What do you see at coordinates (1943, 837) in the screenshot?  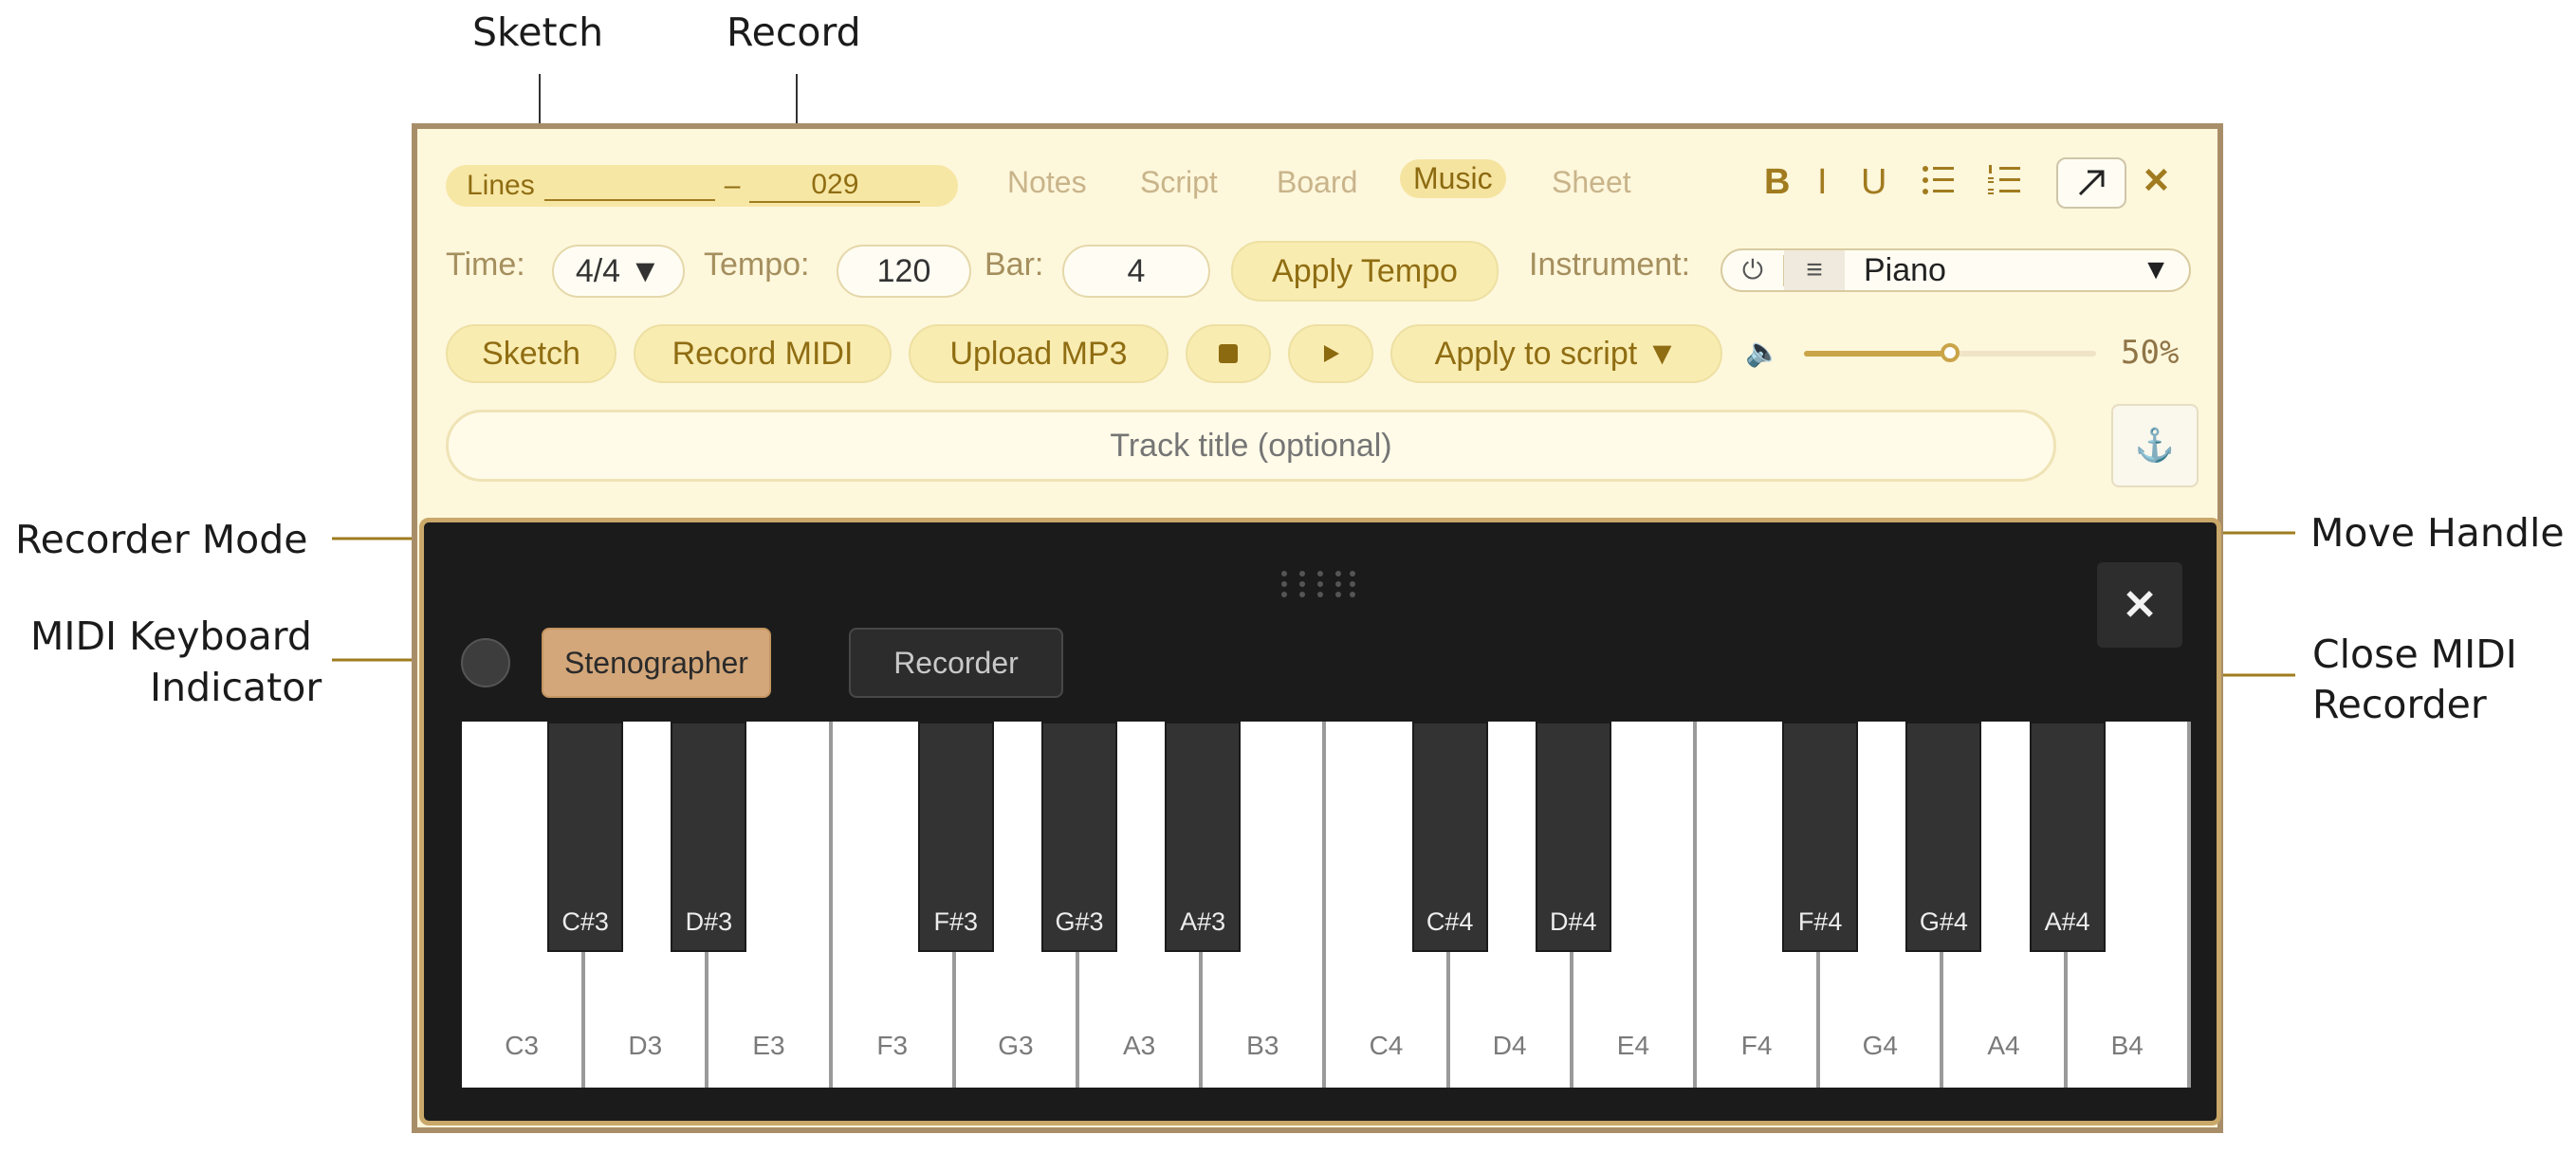 I see `black-key: G#4` at bounding box center [1943, 837].